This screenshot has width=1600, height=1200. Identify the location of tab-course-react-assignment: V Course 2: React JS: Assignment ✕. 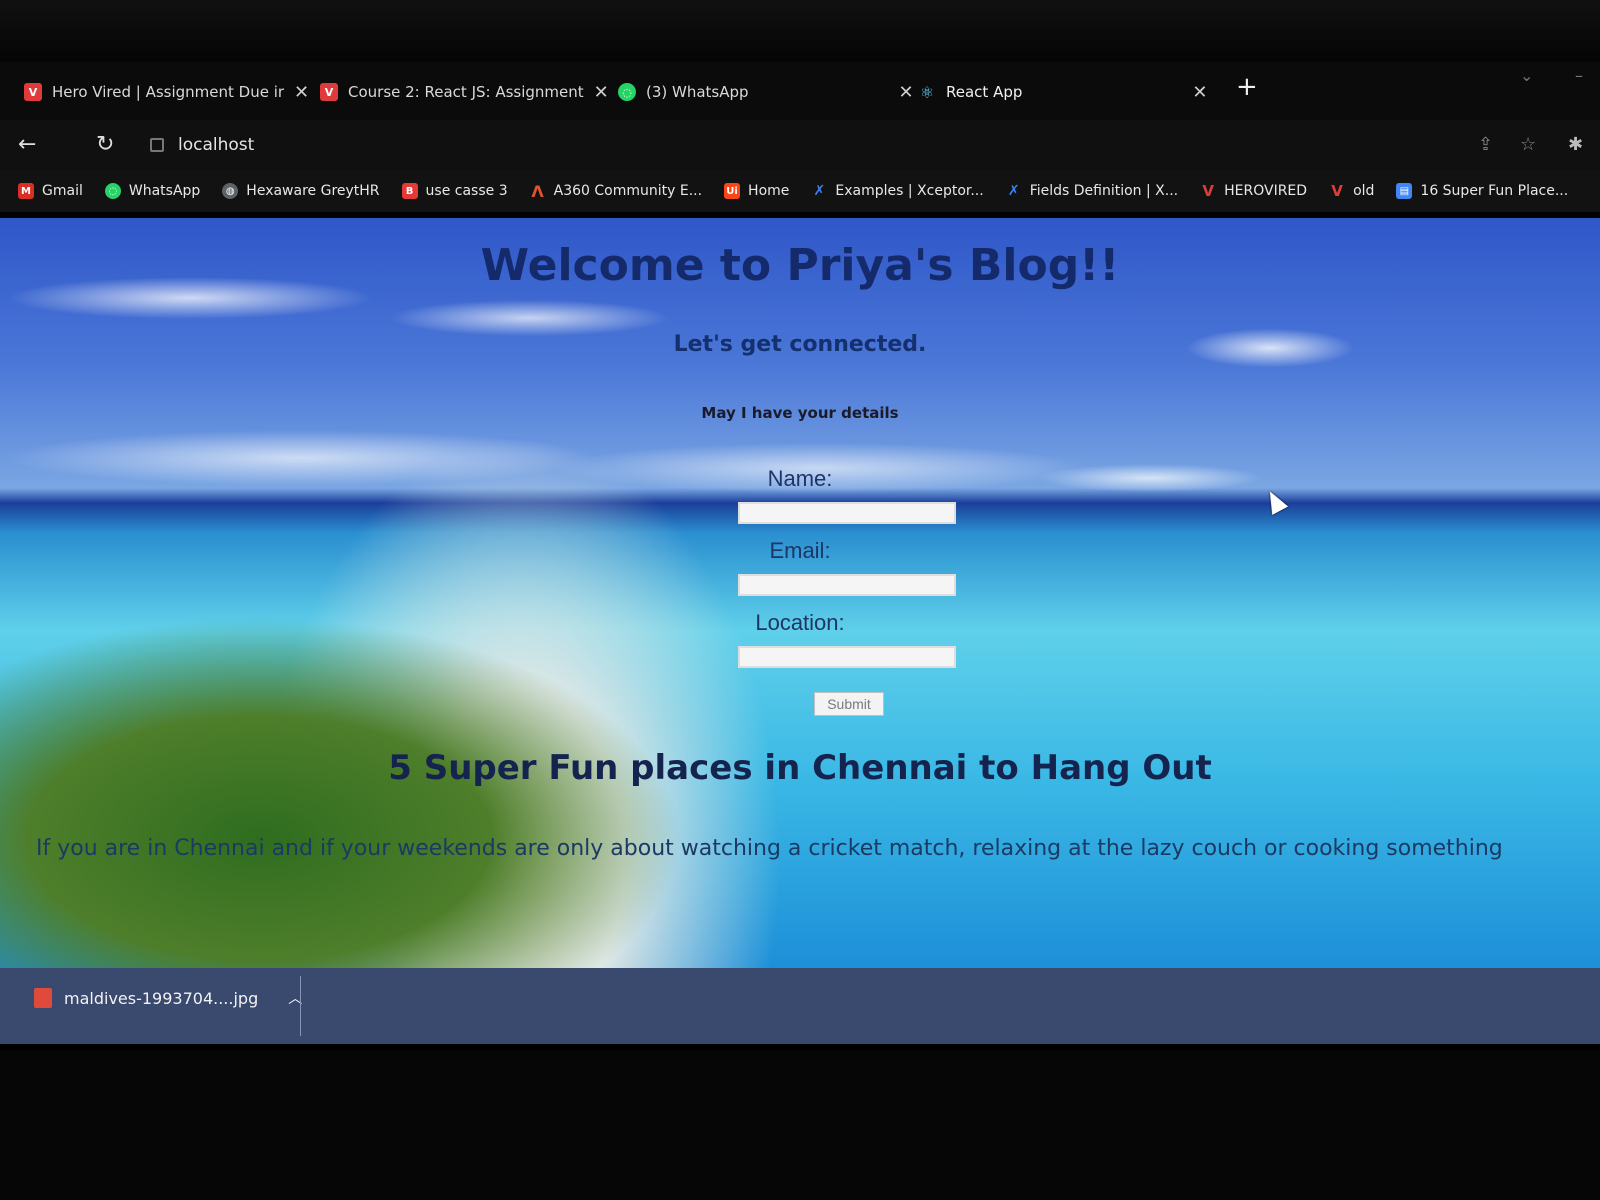
(464, 92).